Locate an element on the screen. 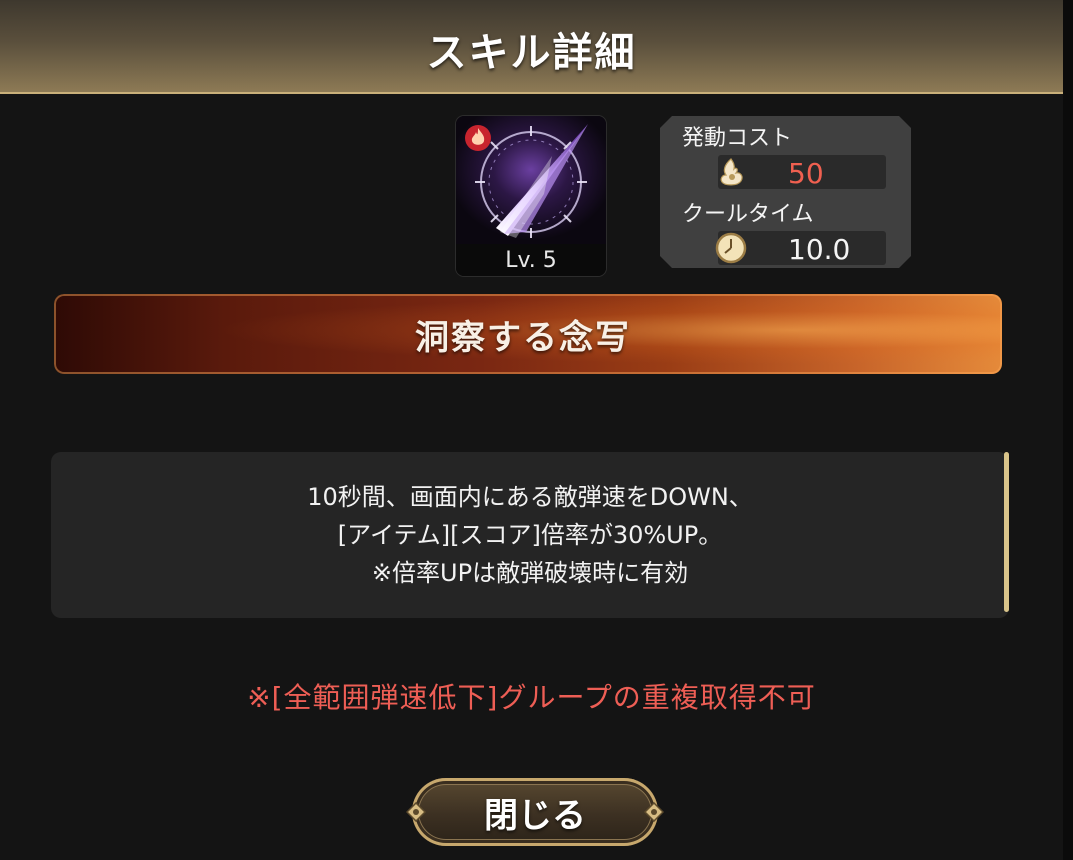  clock-icon is located at coordinates (731, 248).